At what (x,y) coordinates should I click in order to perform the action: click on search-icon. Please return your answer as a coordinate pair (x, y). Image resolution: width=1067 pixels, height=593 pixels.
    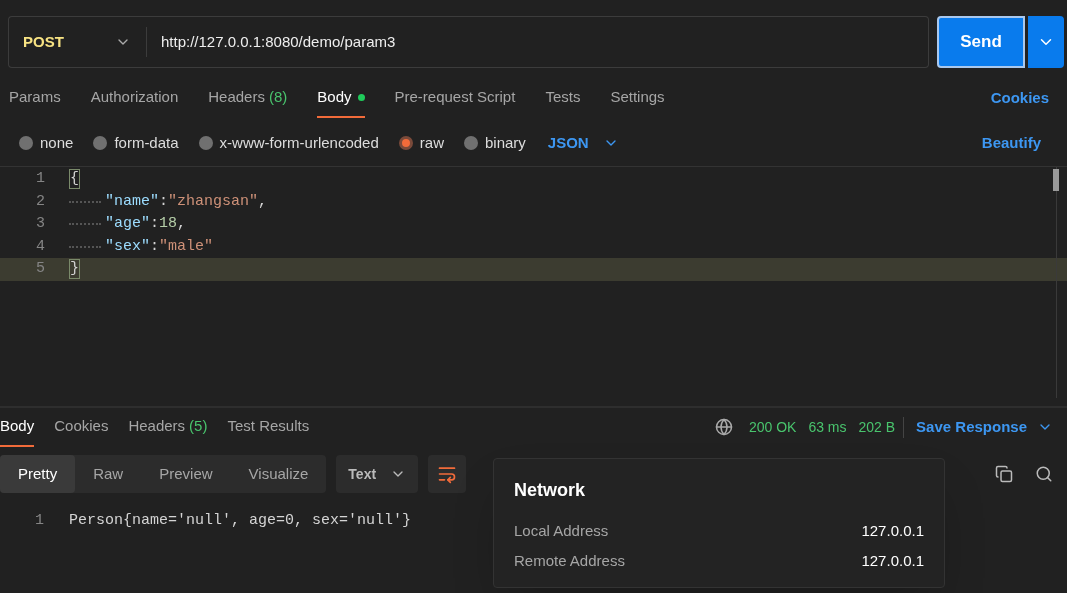
    Looking at the image, I should click on (1044, 474).